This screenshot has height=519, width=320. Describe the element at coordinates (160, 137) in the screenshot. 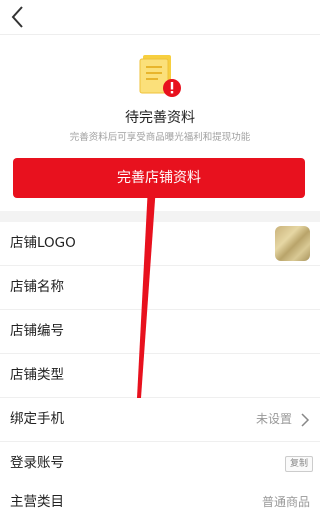

I see `status-subtitle: 完善资料后可享受商品曝光福利和提现功能` at that location.